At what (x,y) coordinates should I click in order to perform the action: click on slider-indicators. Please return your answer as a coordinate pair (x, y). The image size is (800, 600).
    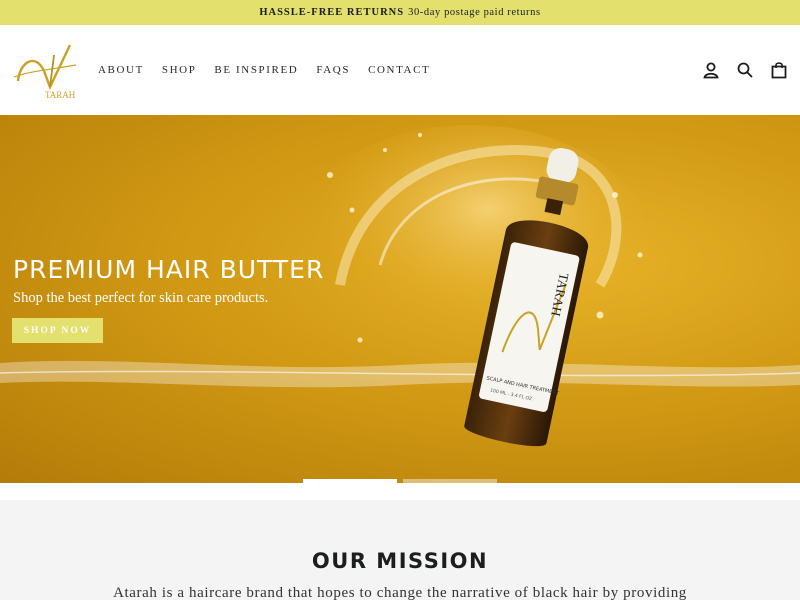
    Looking at the image, I should click on (400, 481).